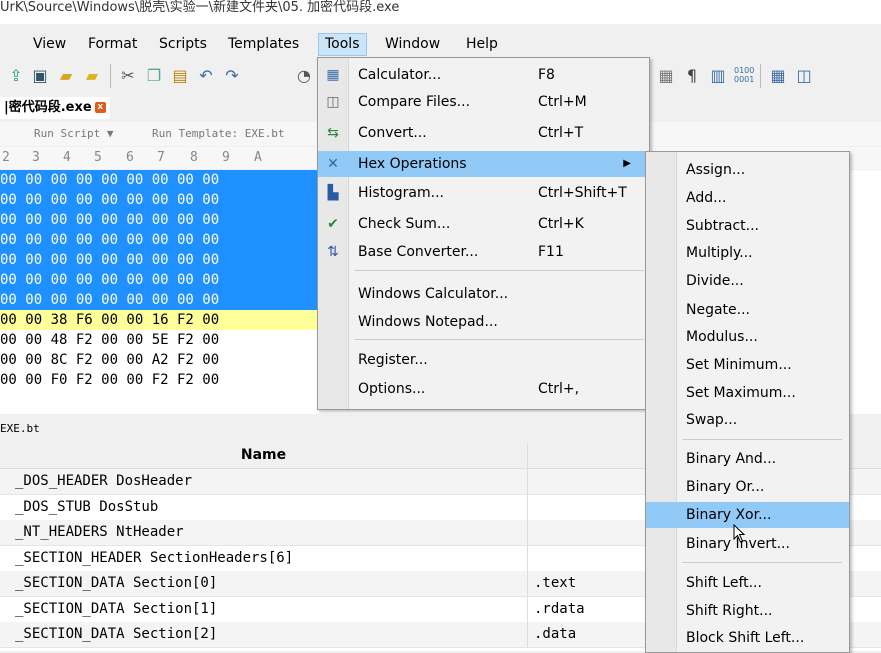  I want to click on copy-icon: ❐, so click(154, 76).